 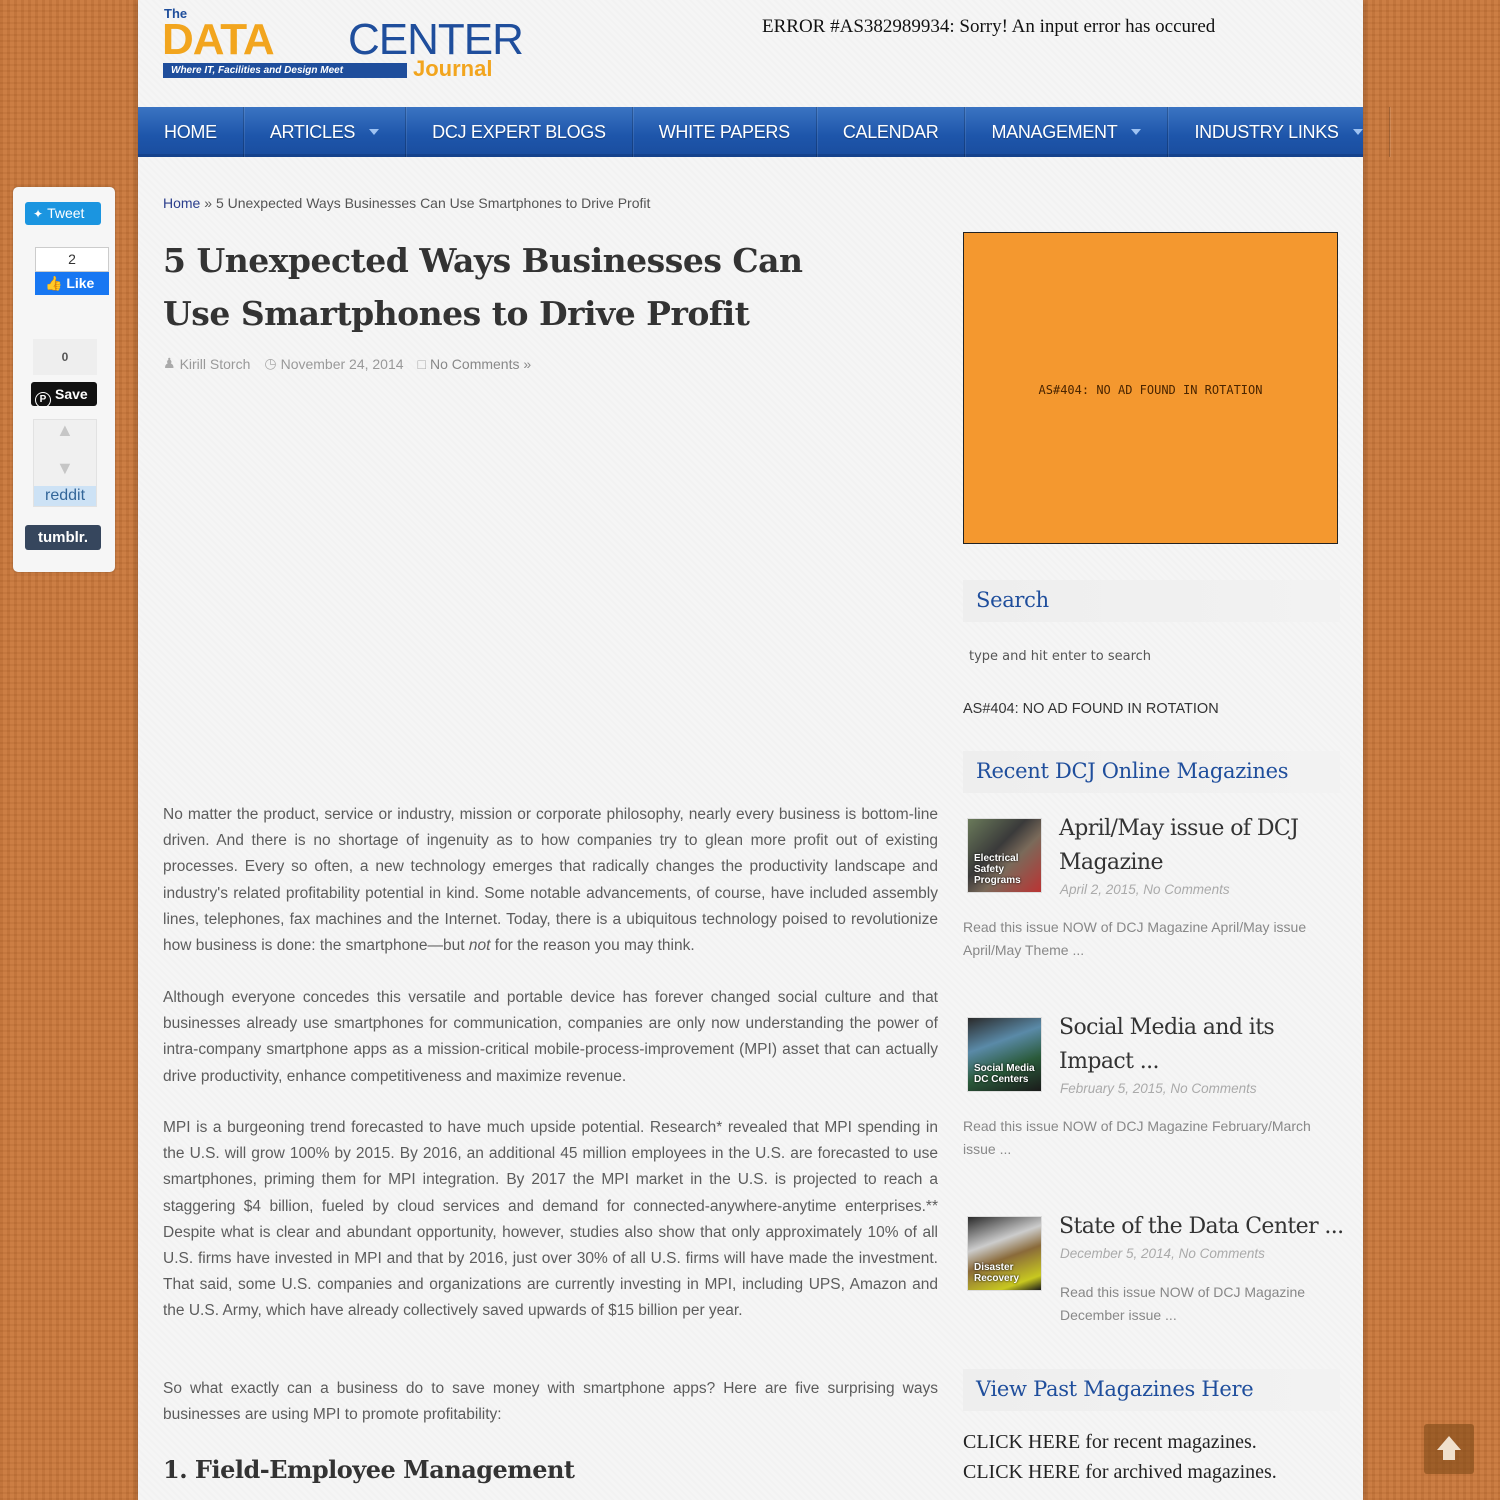 I want to click on nav-item-white-papers: WHITE PAPERS, so click(x=725, y=132).